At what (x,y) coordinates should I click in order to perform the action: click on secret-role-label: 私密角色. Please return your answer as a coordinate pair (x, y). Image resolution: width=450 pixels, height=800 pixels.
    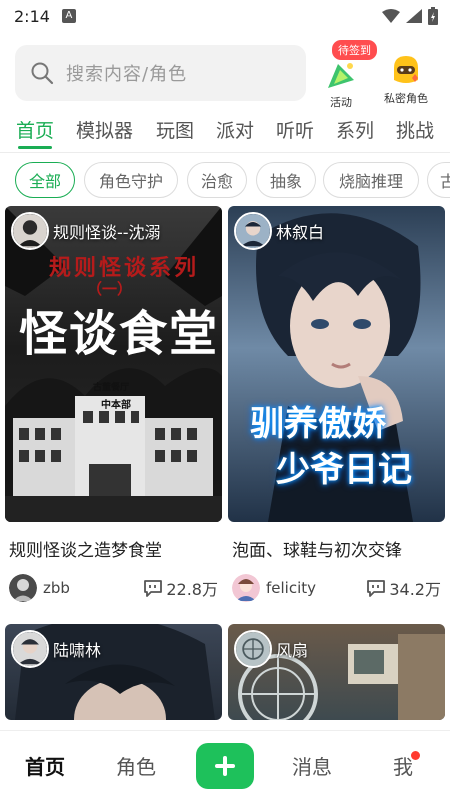
    Looking at the image, I should click on (406, 98).